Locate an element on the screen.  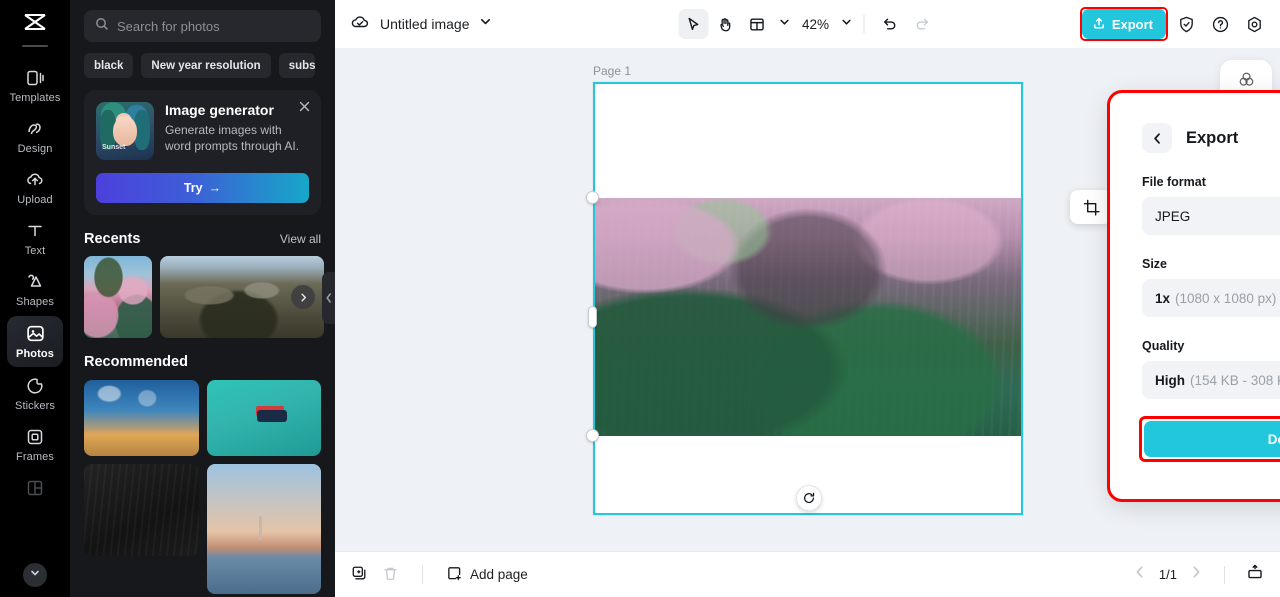
size-select: 1x (1080 x 1080 px) is located at coordinates (1211, 298).